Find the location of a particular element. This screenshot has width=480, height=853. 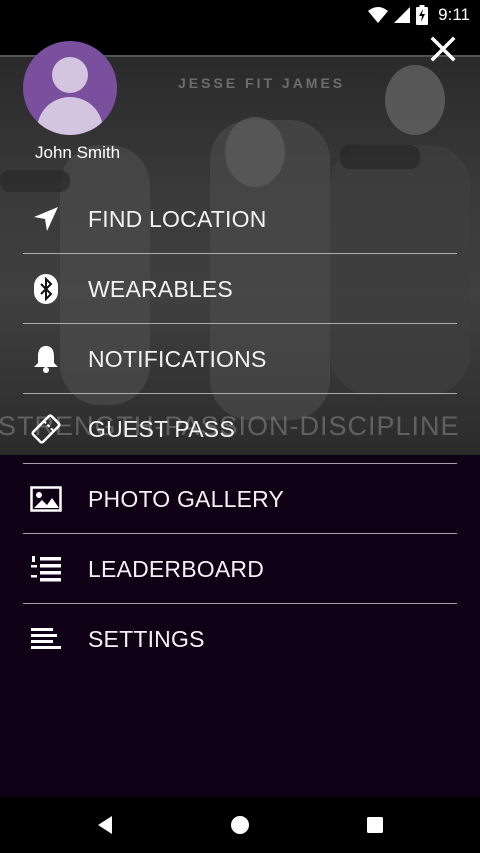

status-bar: 9:11 is located at coordinates (240, 15).